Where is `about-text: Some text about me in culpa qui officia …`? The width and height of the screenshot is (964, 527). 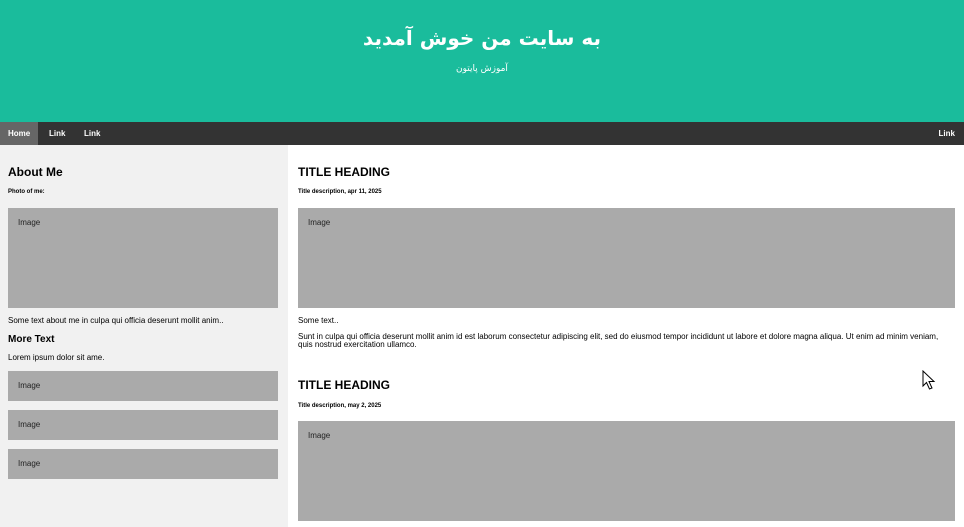 about-text: Some text about me in culpa qui officia … is located at coordinates (116, 320).